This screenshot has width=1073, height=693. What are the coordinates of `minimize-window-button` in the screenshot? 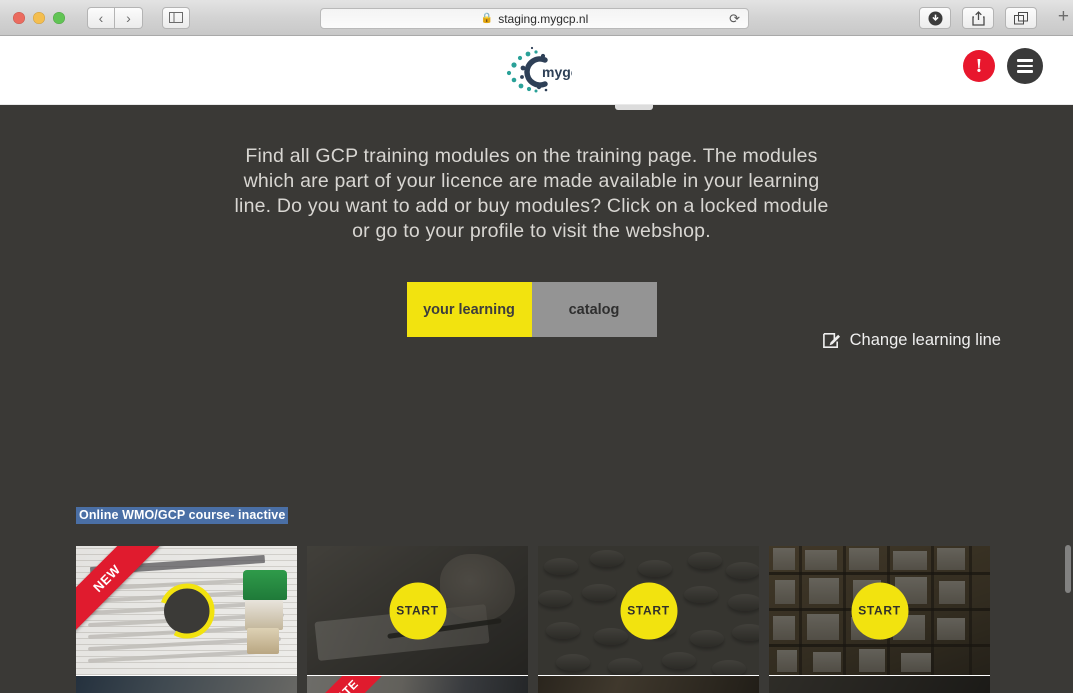 It's located at (39, 17).